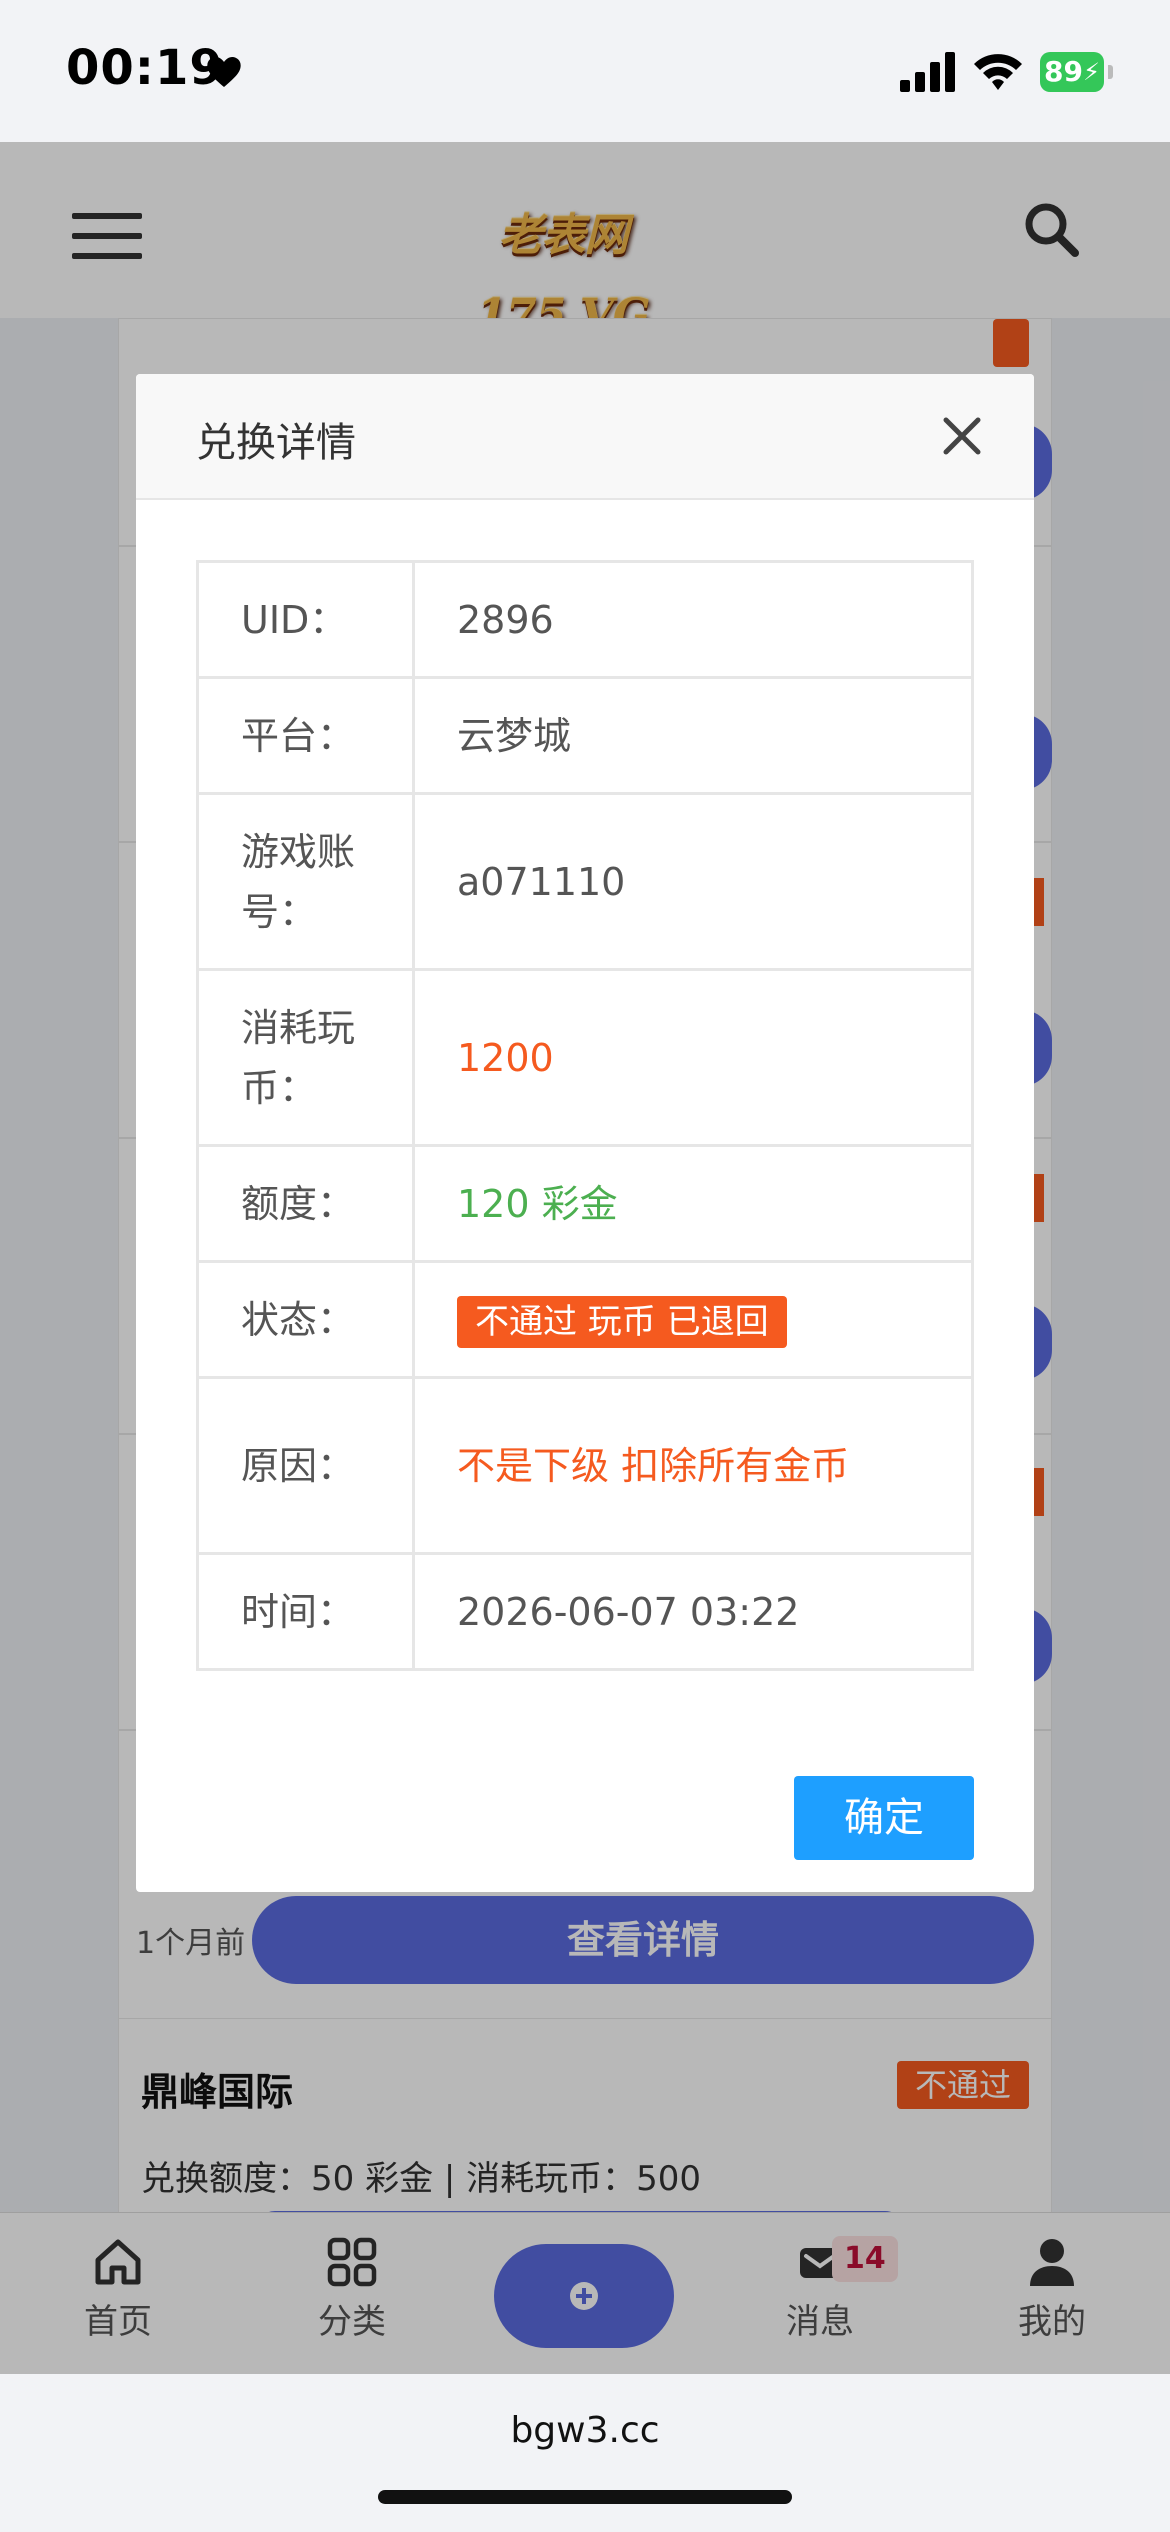  Describe the element at coordinates (693, 1465) in the screenshot. I see `reason-value: 不是下级 扣除所有金币` at that location.